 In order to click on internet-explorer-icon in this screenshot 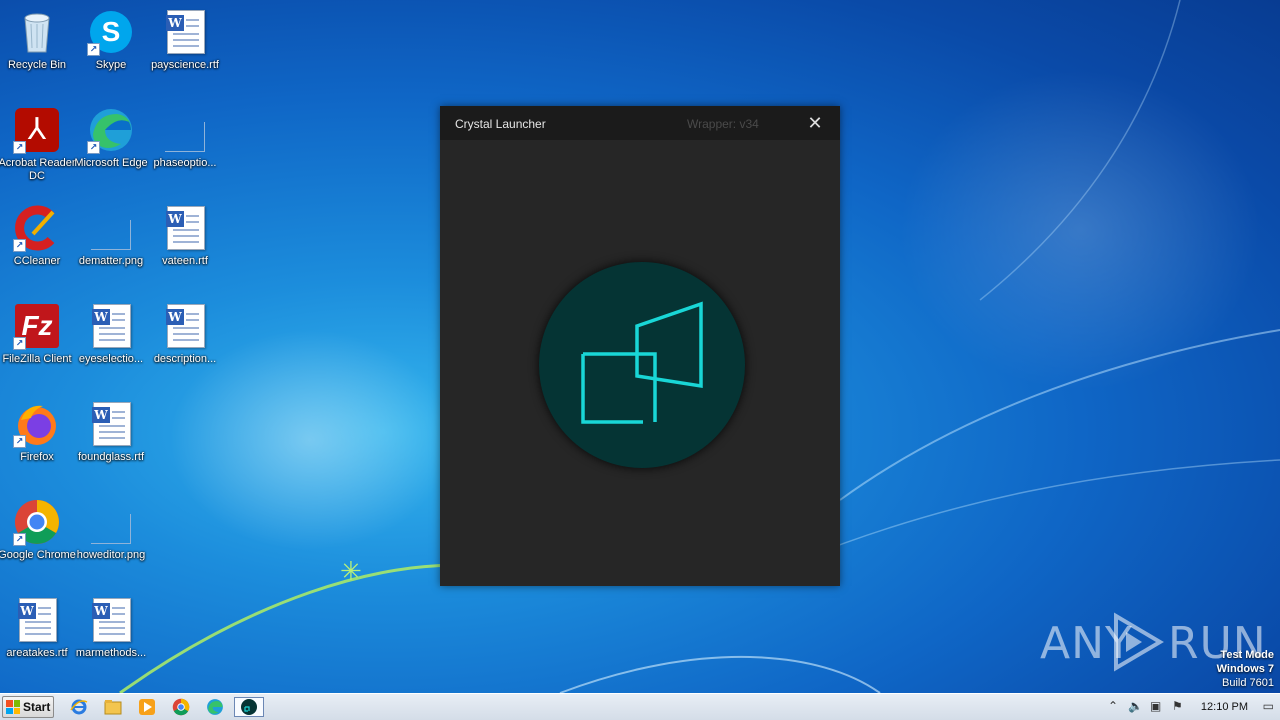, I will do `click(79, 707)`.